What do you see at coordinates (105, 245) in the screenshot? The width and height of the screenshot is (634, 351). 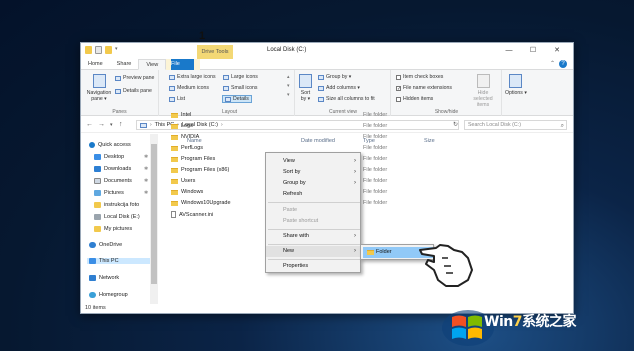 I see `nav-item-onedrive: OneDrive` at bounding box center [105, 245].